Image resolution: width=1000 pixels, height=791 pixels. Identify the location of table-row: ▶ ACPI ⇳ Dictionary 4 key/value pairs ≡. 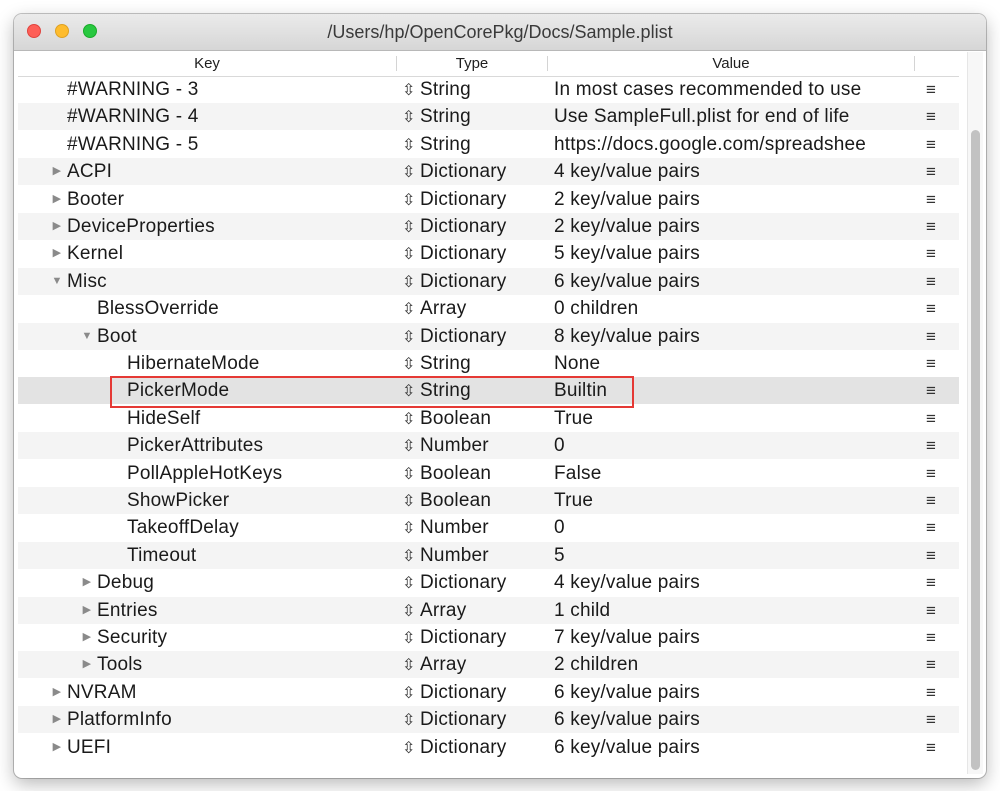
(488, 171).